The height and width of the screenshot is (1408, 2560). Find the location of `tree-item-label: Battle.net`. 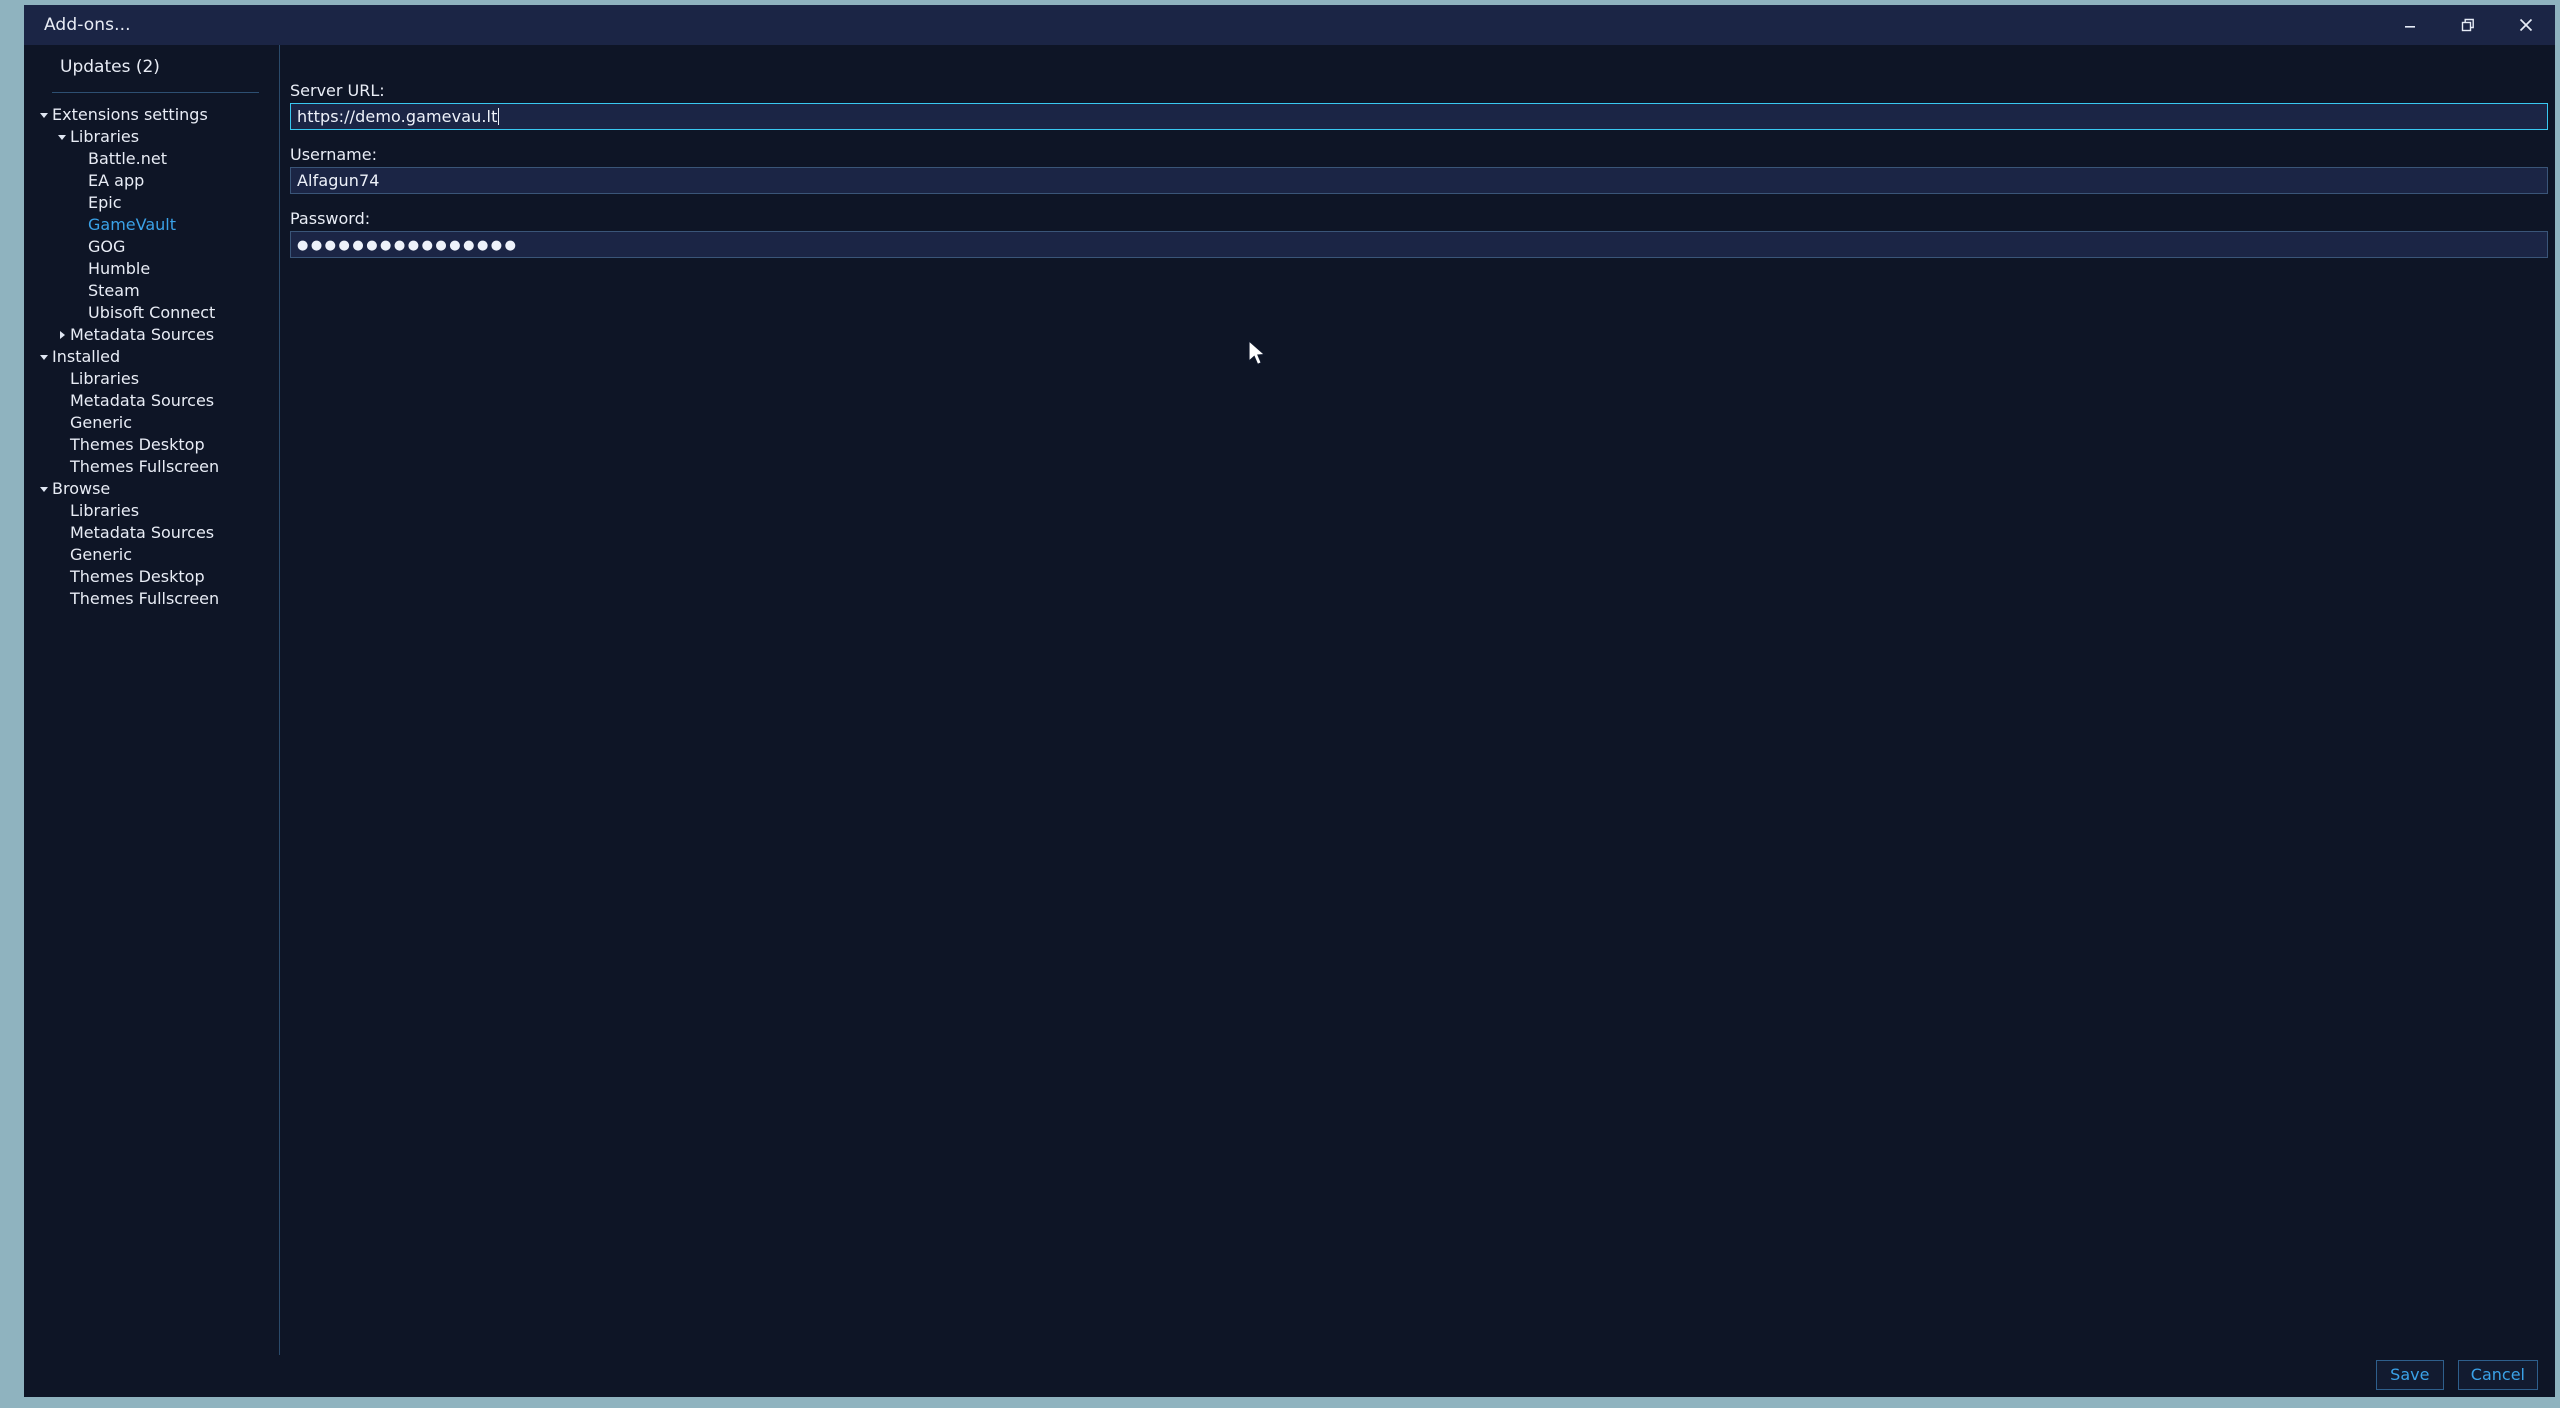

tree-item-label: Battle.net is located at coordinates (127, 158).